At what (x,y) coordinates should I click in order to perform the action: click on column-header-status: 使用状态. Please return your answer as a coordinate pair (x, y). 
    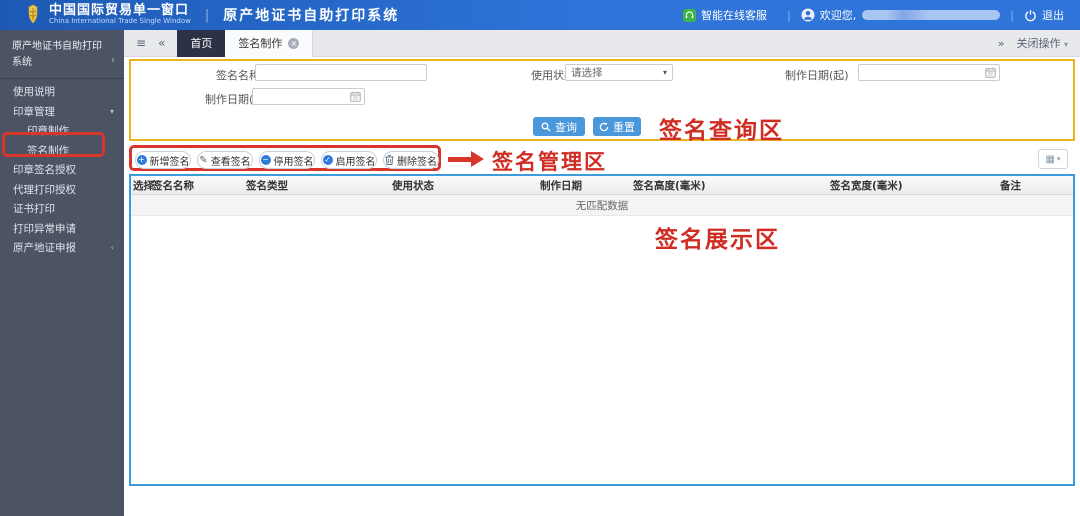
    Looking at the image, I should click on (413, 185).